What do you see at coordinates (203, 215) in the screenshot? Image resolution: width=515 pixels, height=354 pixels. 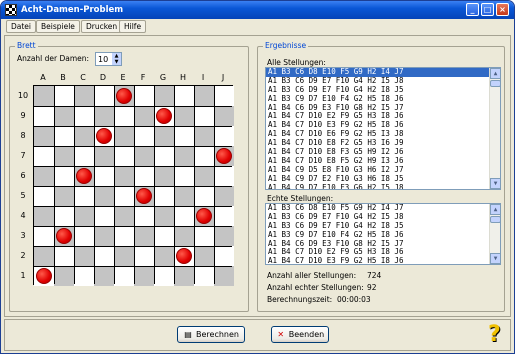 I see `queen-i4` at bounding box center [203, 215].